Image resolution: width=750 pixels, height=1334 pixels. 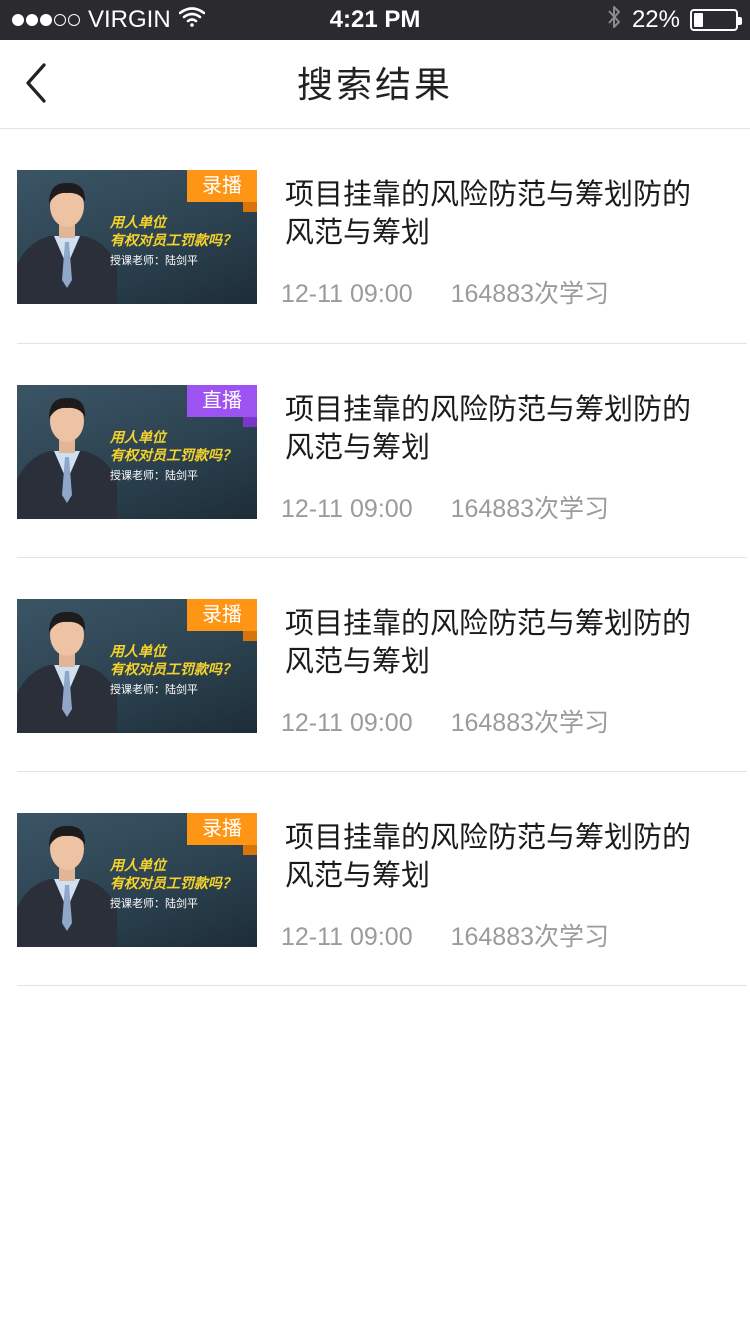 I want to click on status-right: 22%, so click(x=674, y=20).